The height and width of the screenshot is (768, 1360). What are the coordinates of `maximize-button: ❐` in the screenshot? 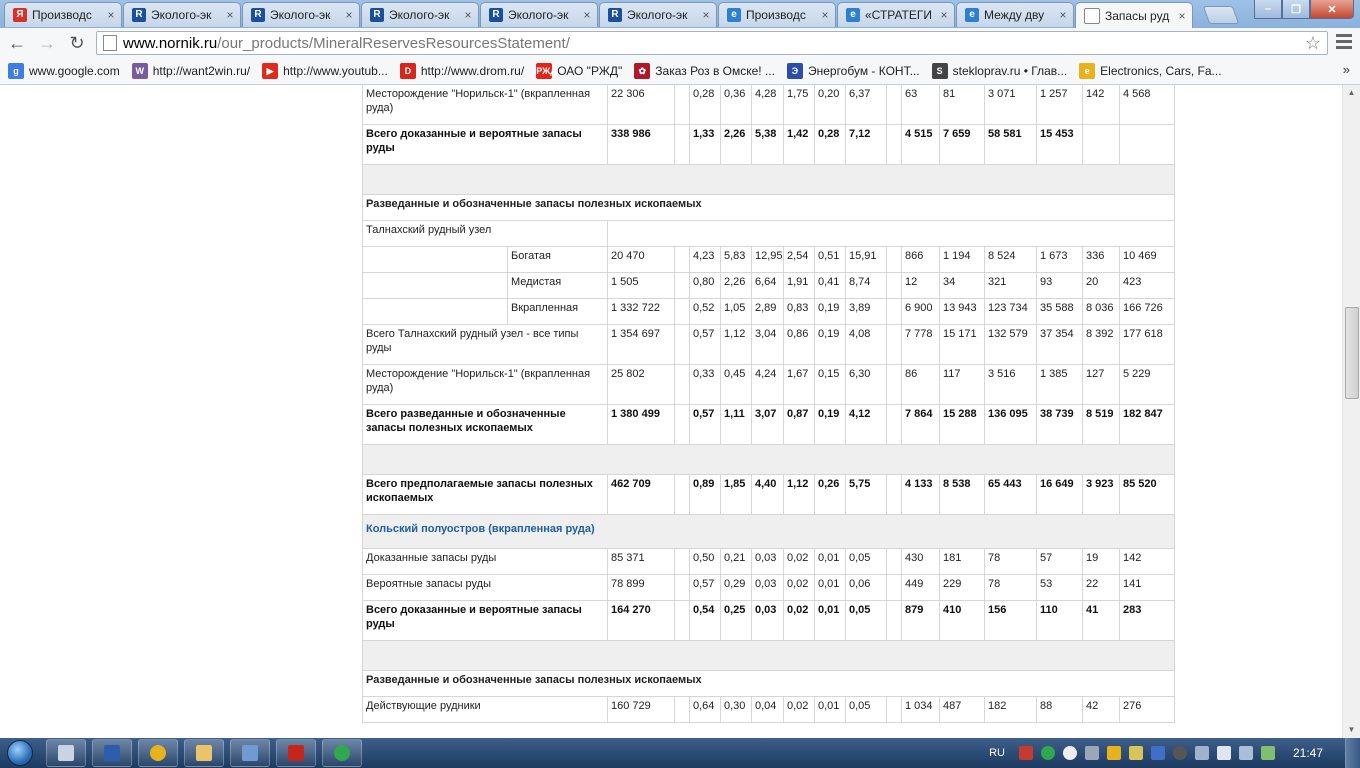 It's located at (1296, 9).